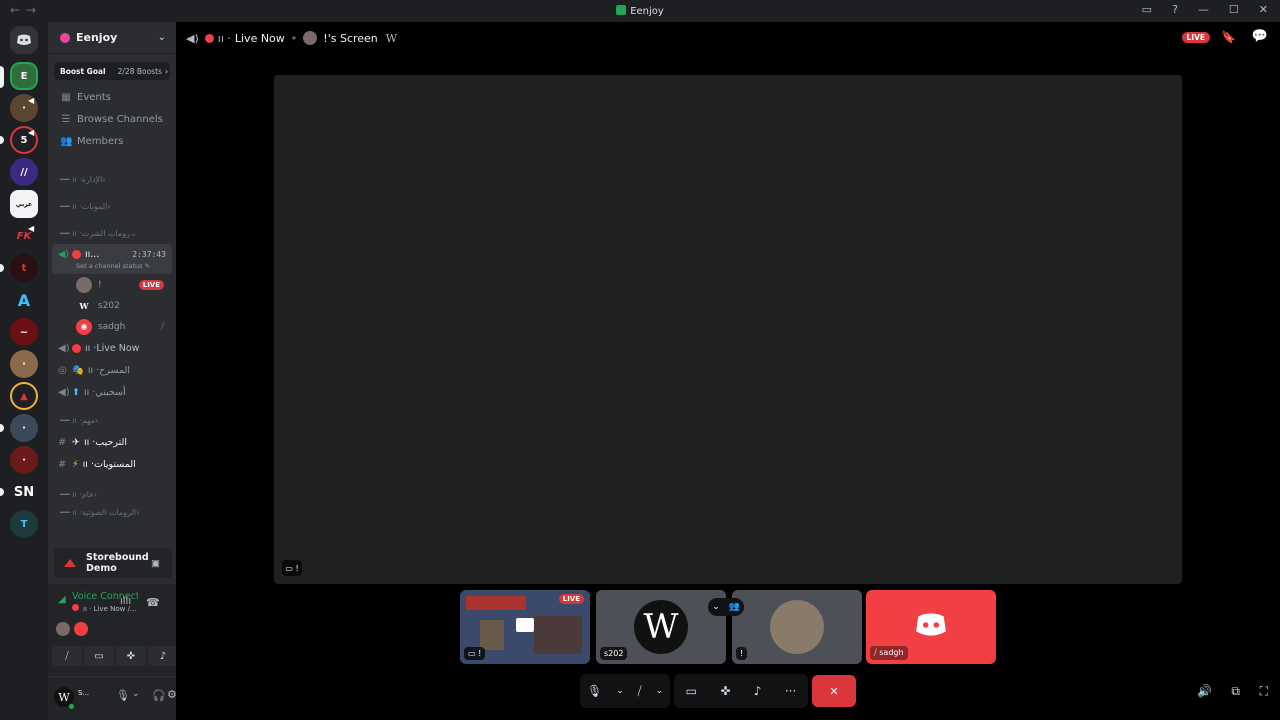 This screenshot has height=720, width=1280. Describe the element at coordinates (112, 305) in the screenshot. I see `voice-user-2: Ws202` at that location.